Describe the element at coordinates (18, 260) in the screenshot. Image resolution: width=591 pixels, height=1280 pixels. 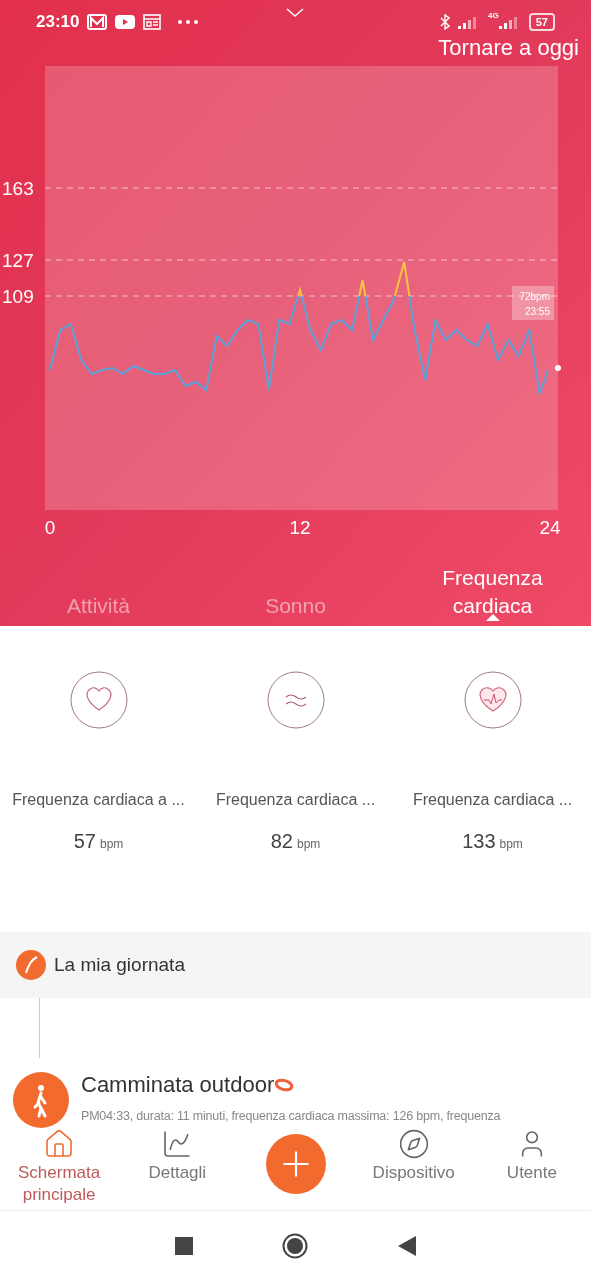
I see `y-tick-label: 127` at that location.